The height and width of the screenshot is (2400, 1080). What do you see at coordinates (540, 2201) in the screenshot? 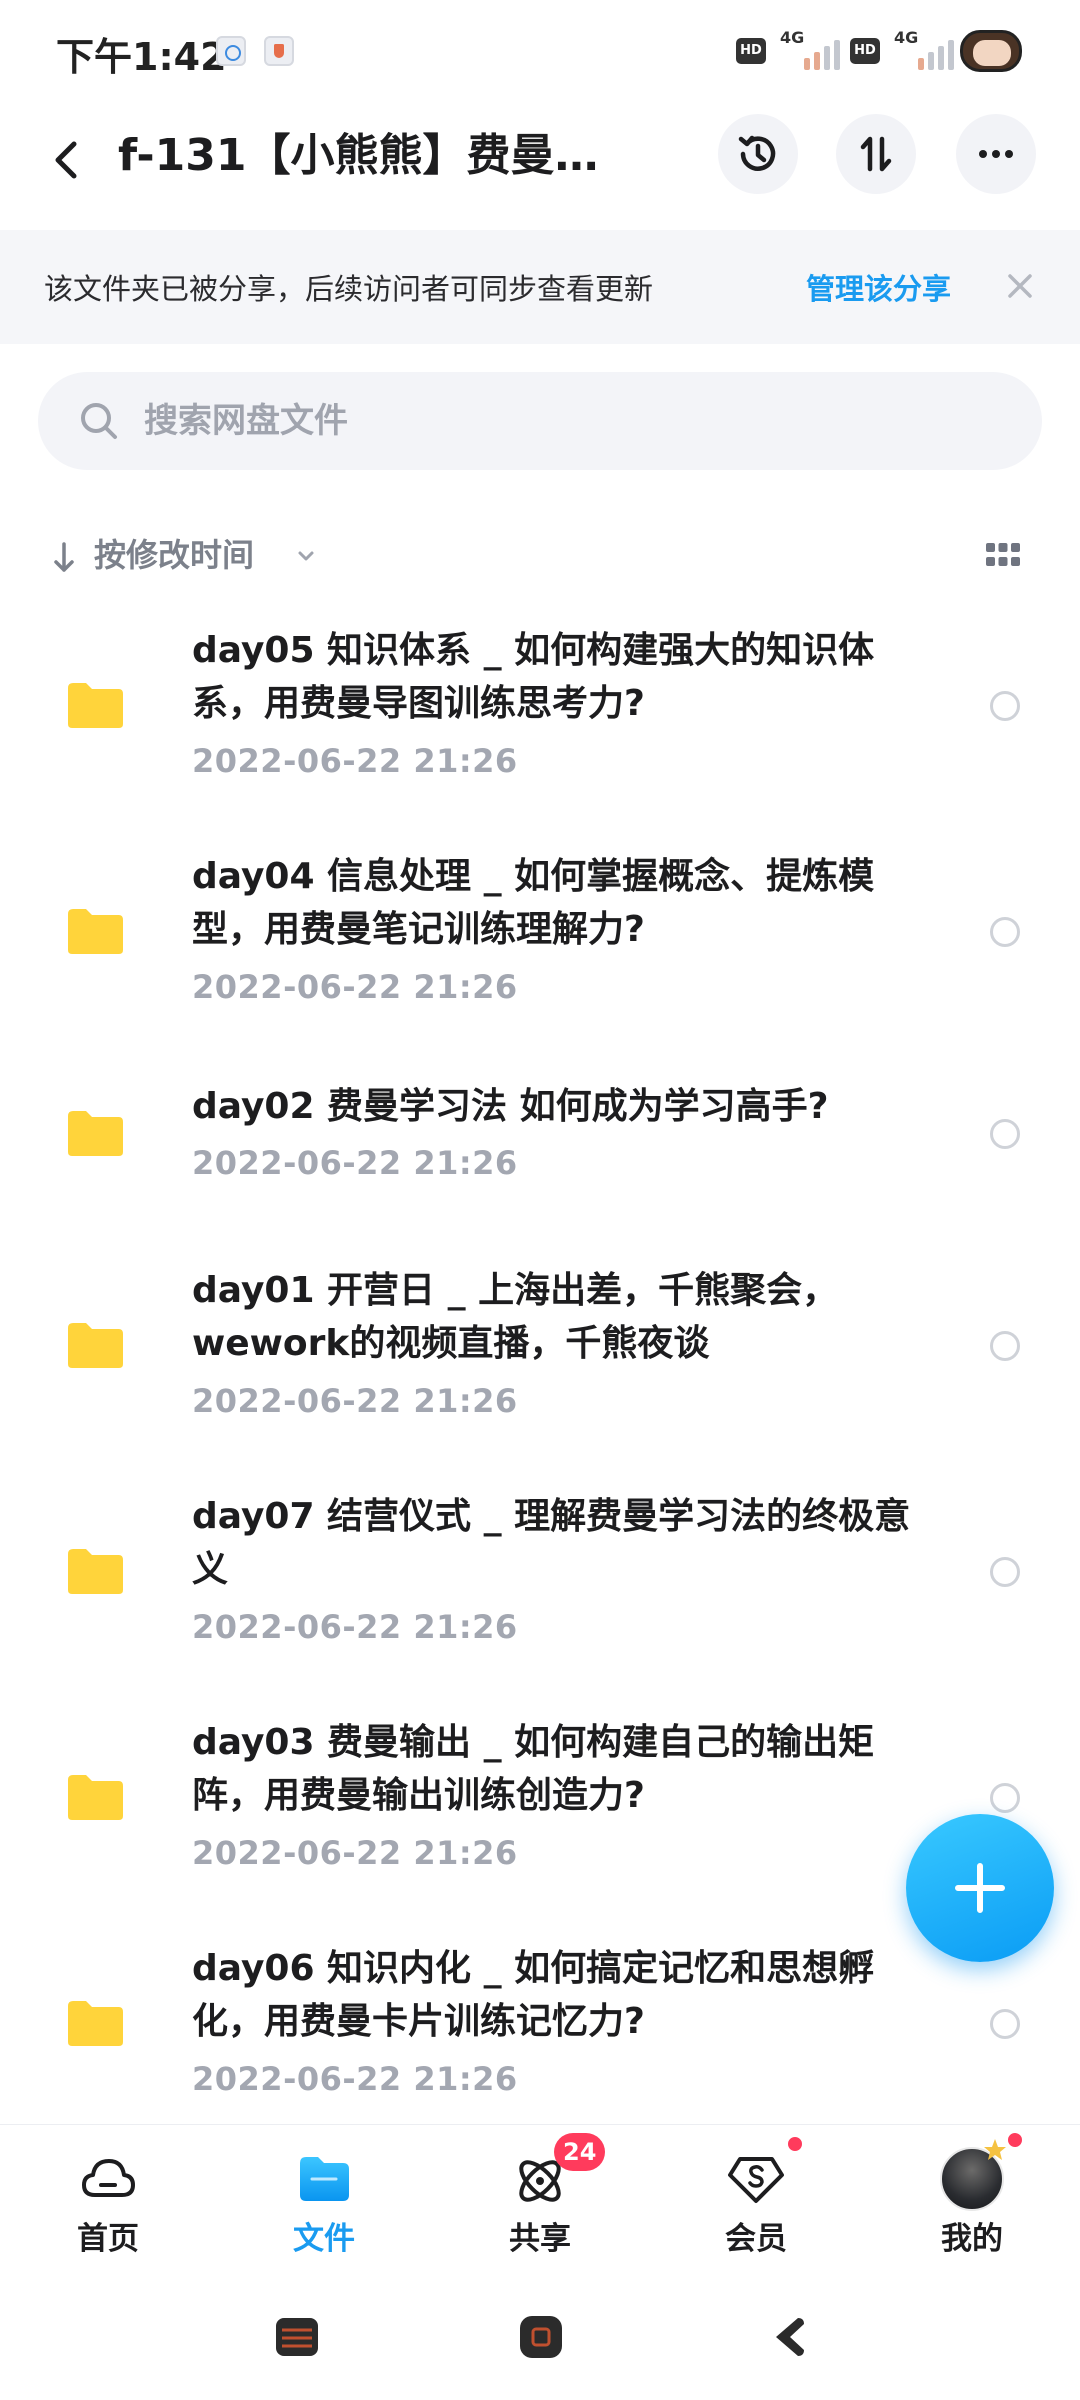
I see `nav-share: 24 共享` at bounding box center [540, 2201].